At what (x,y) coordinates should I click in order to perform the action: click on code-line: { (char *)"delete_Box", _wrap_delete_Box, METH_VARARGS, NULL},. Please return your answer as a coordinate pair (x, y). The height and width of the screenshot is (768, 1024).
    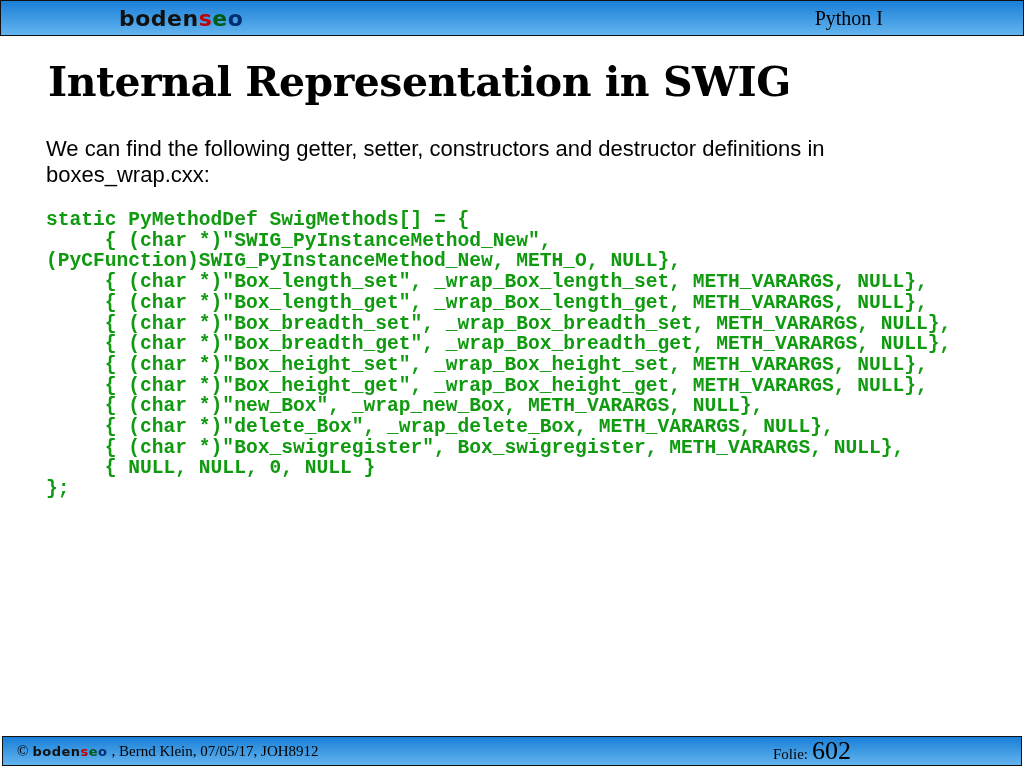
    Looking at the image, I should click on (469, 427).